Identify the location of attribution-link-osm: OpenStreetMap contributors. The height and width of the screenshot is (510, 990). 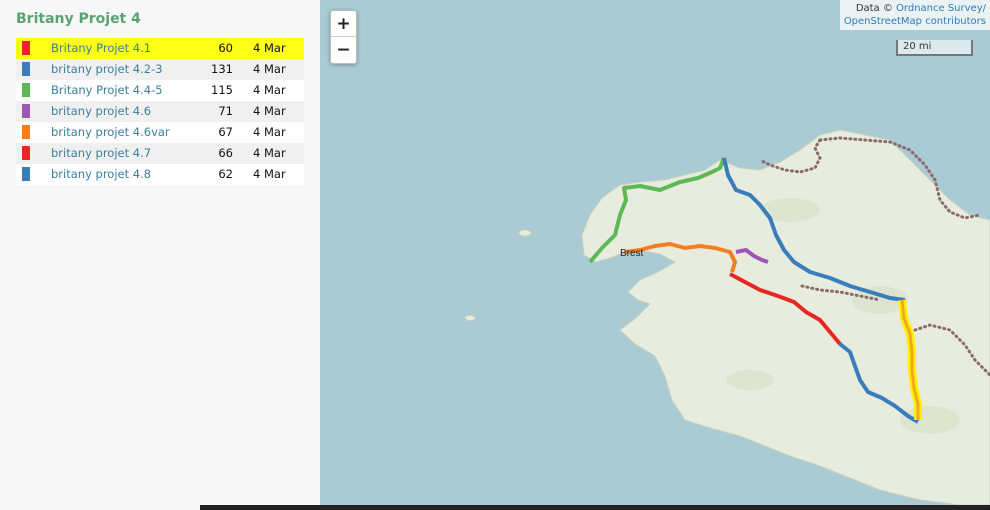
(915, 21).